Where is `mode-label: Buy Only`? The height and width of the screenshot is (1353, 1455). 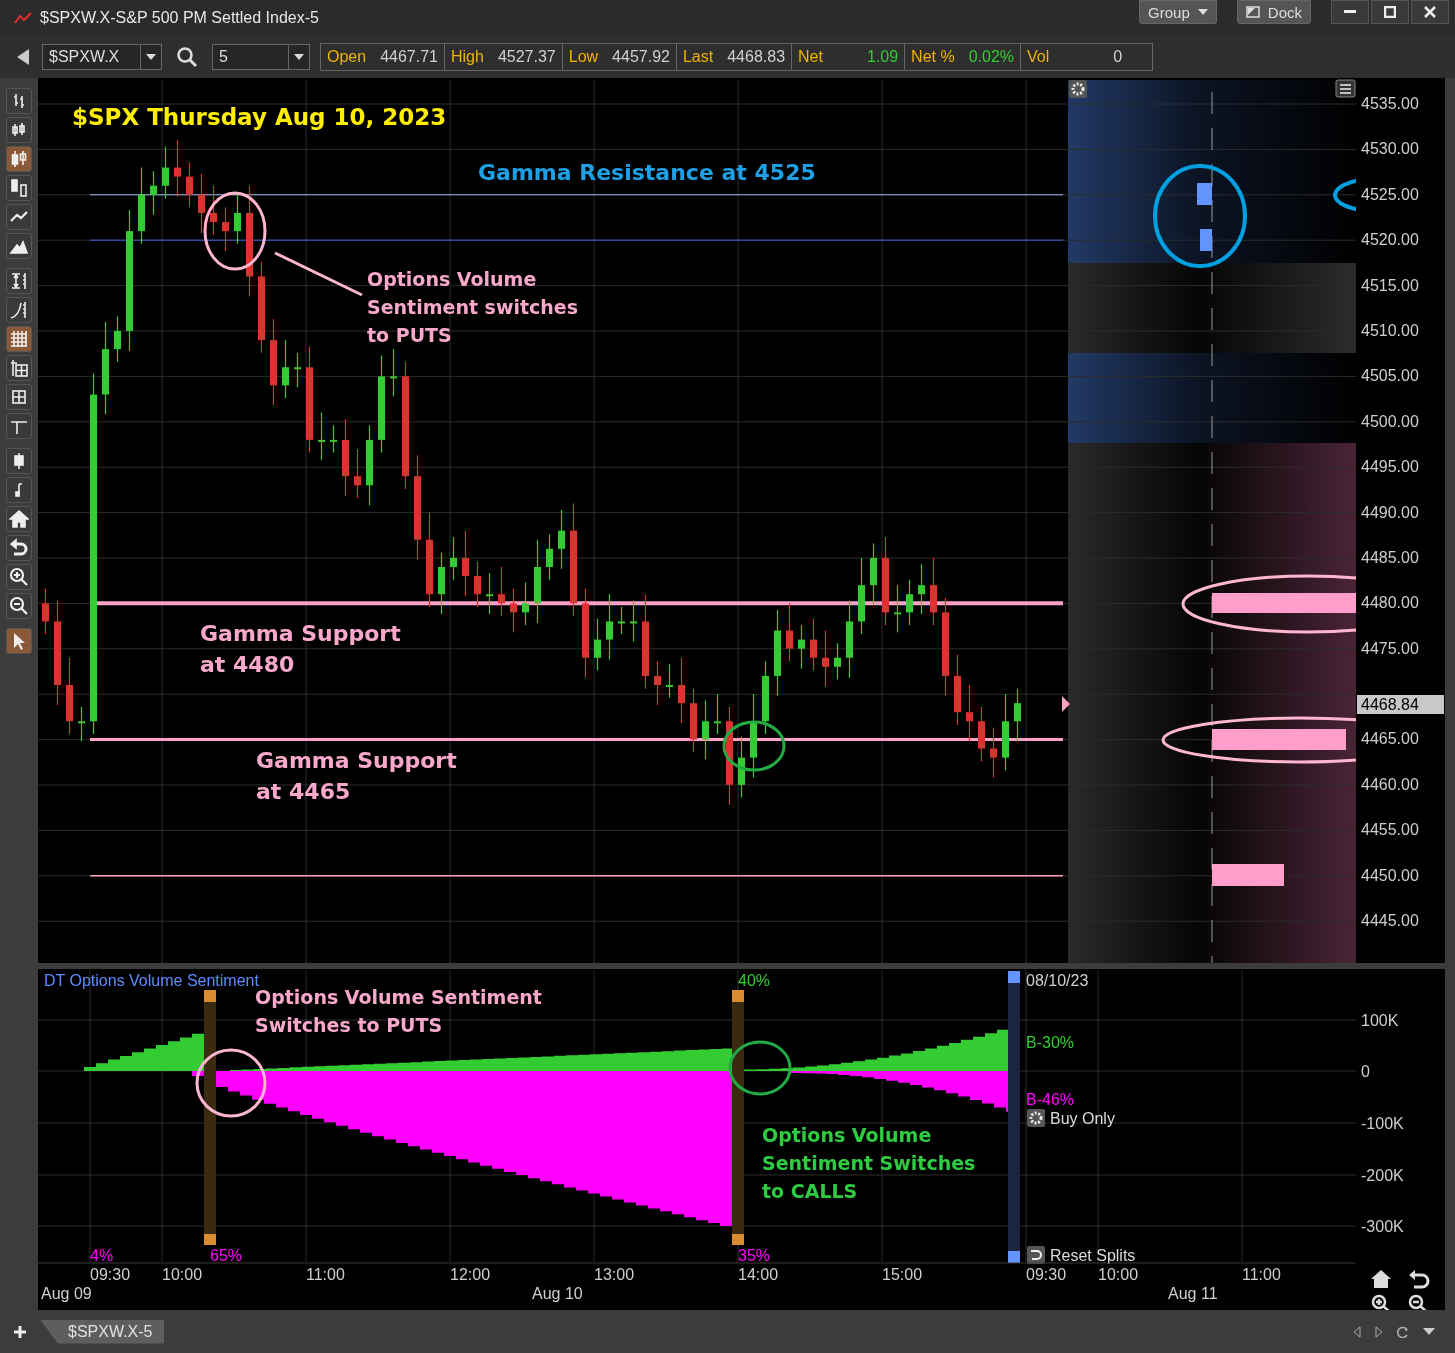
mode-label: Buy Only is located at coordinates (1082, 1118).